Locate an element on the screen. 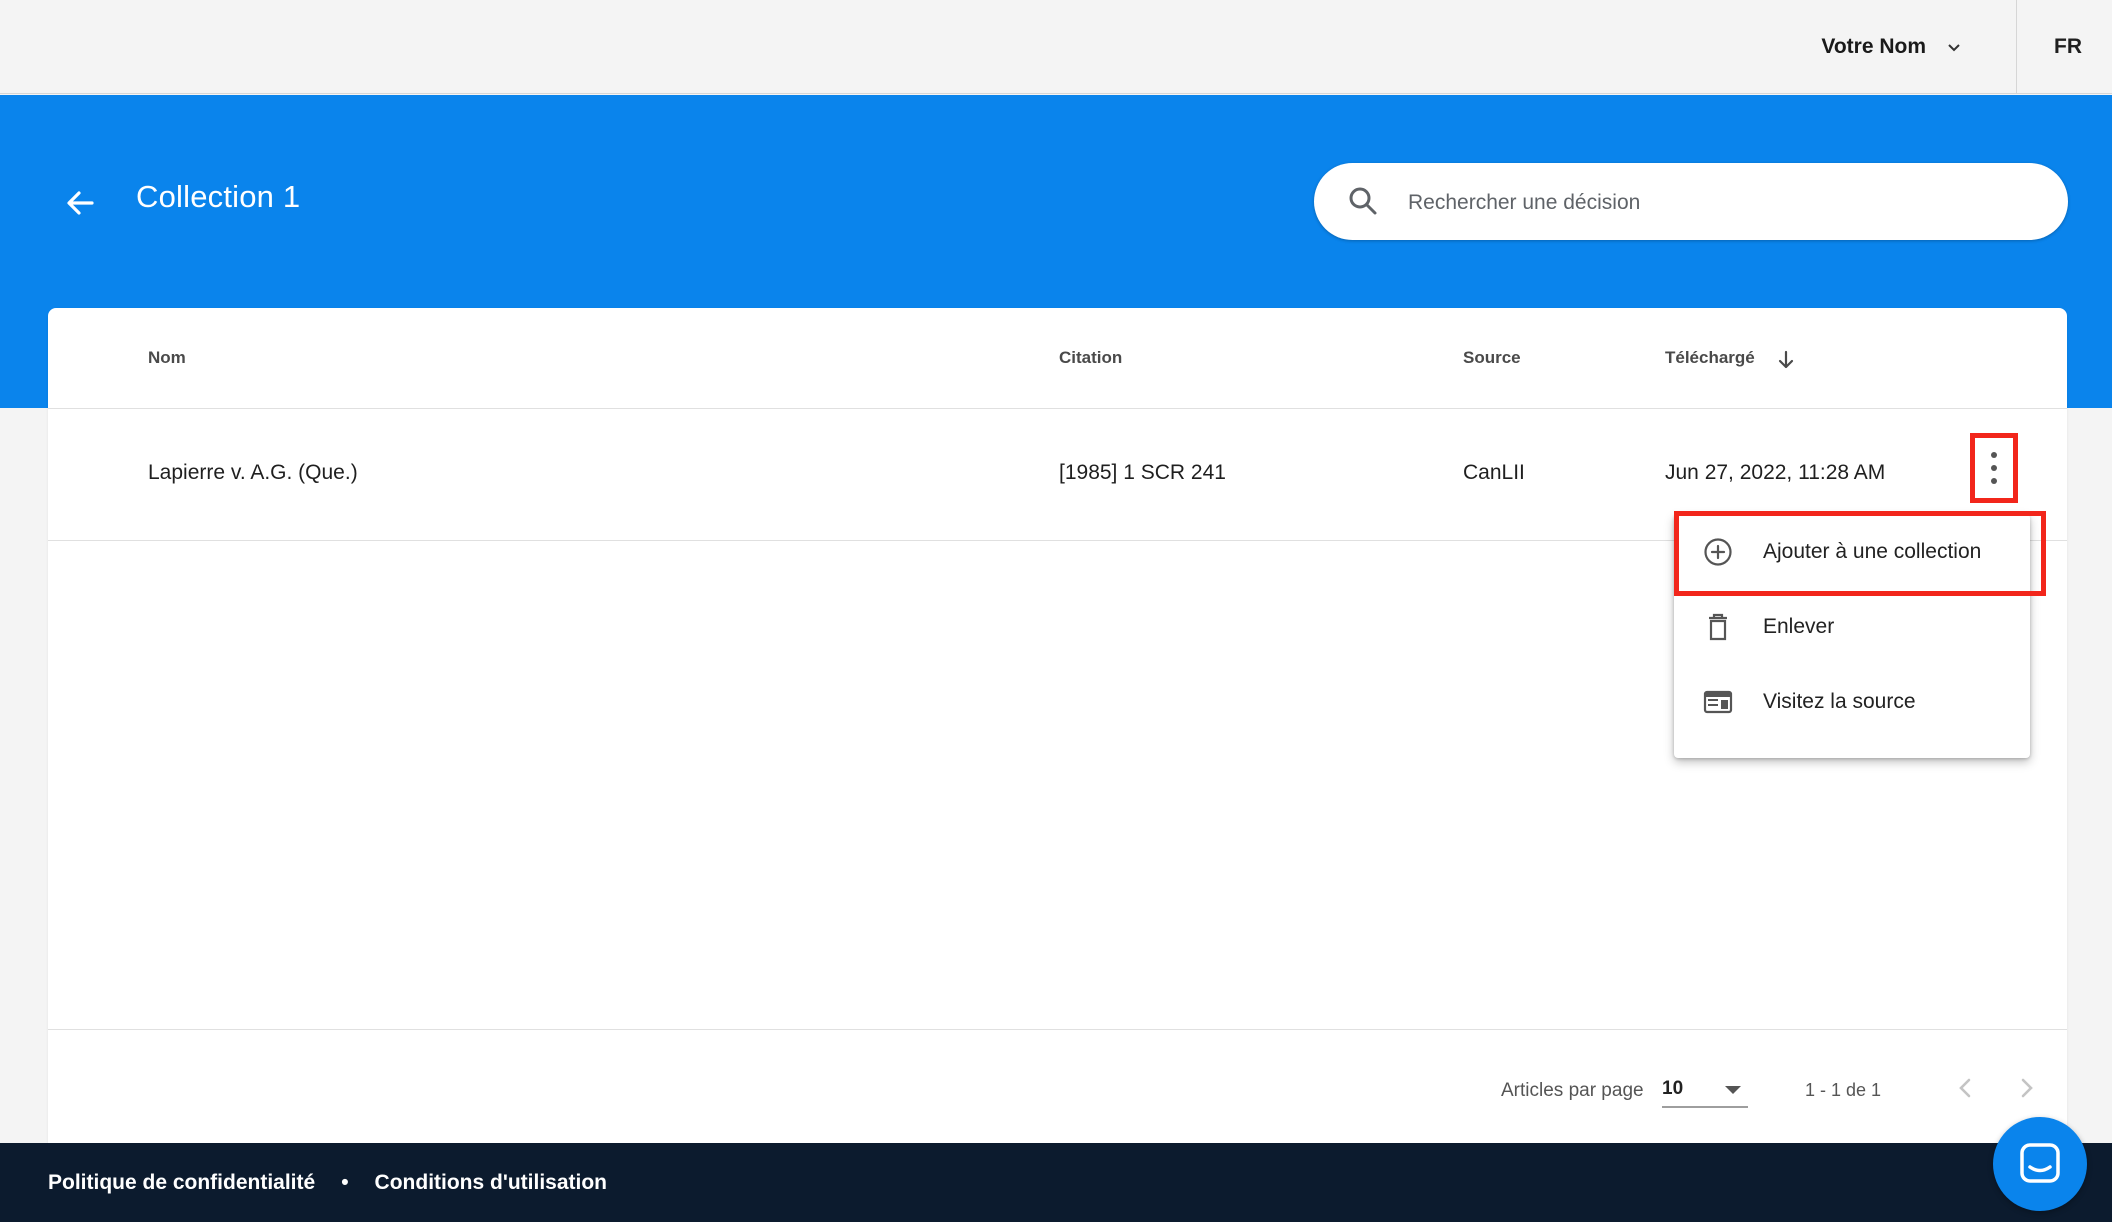 This screenshot has height=1222, width=2112. search-box is located at coordinates (1691, 202).